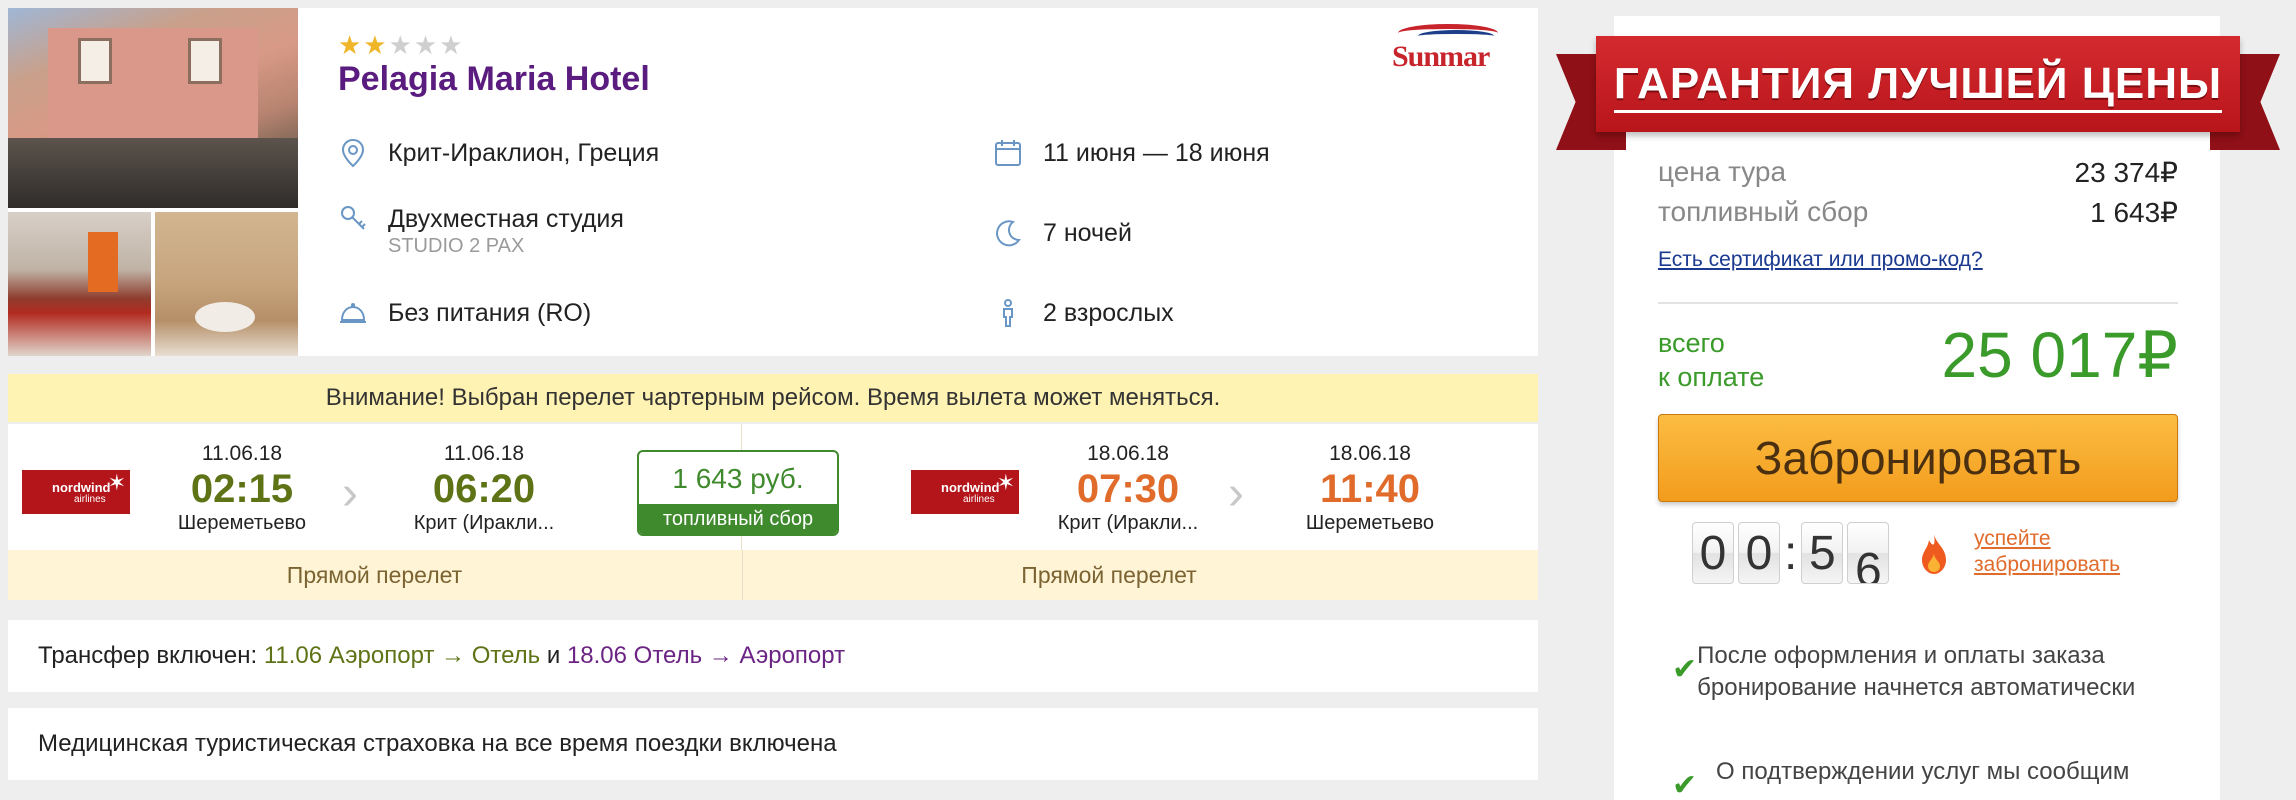  I want to click on hotel-name: Pelagia Maria Hotel, so click(494, 79).